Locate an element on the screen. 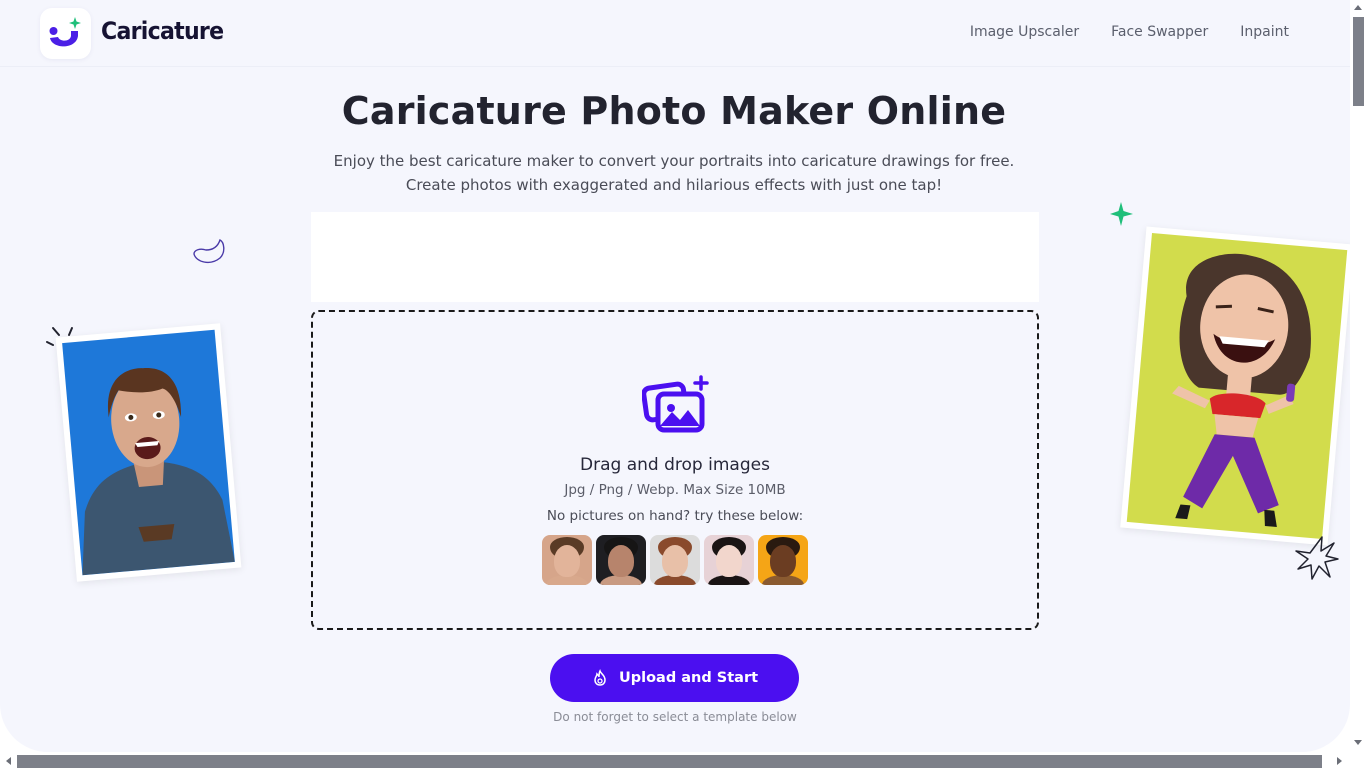 This screenshot has width=1366, height=768. example-photo-man is located at coordinates (148, 452).